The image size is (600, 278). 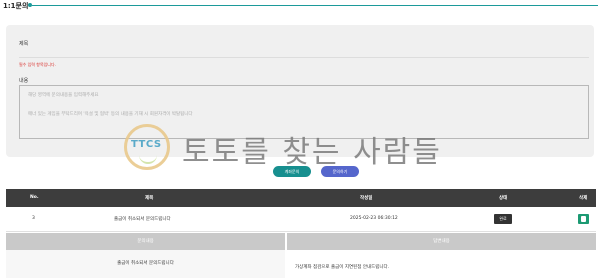 I want to click on answer-text: 가상계좌 점검으로 출금이 지연된점 안내드립니다., so click(x=342, y=267).